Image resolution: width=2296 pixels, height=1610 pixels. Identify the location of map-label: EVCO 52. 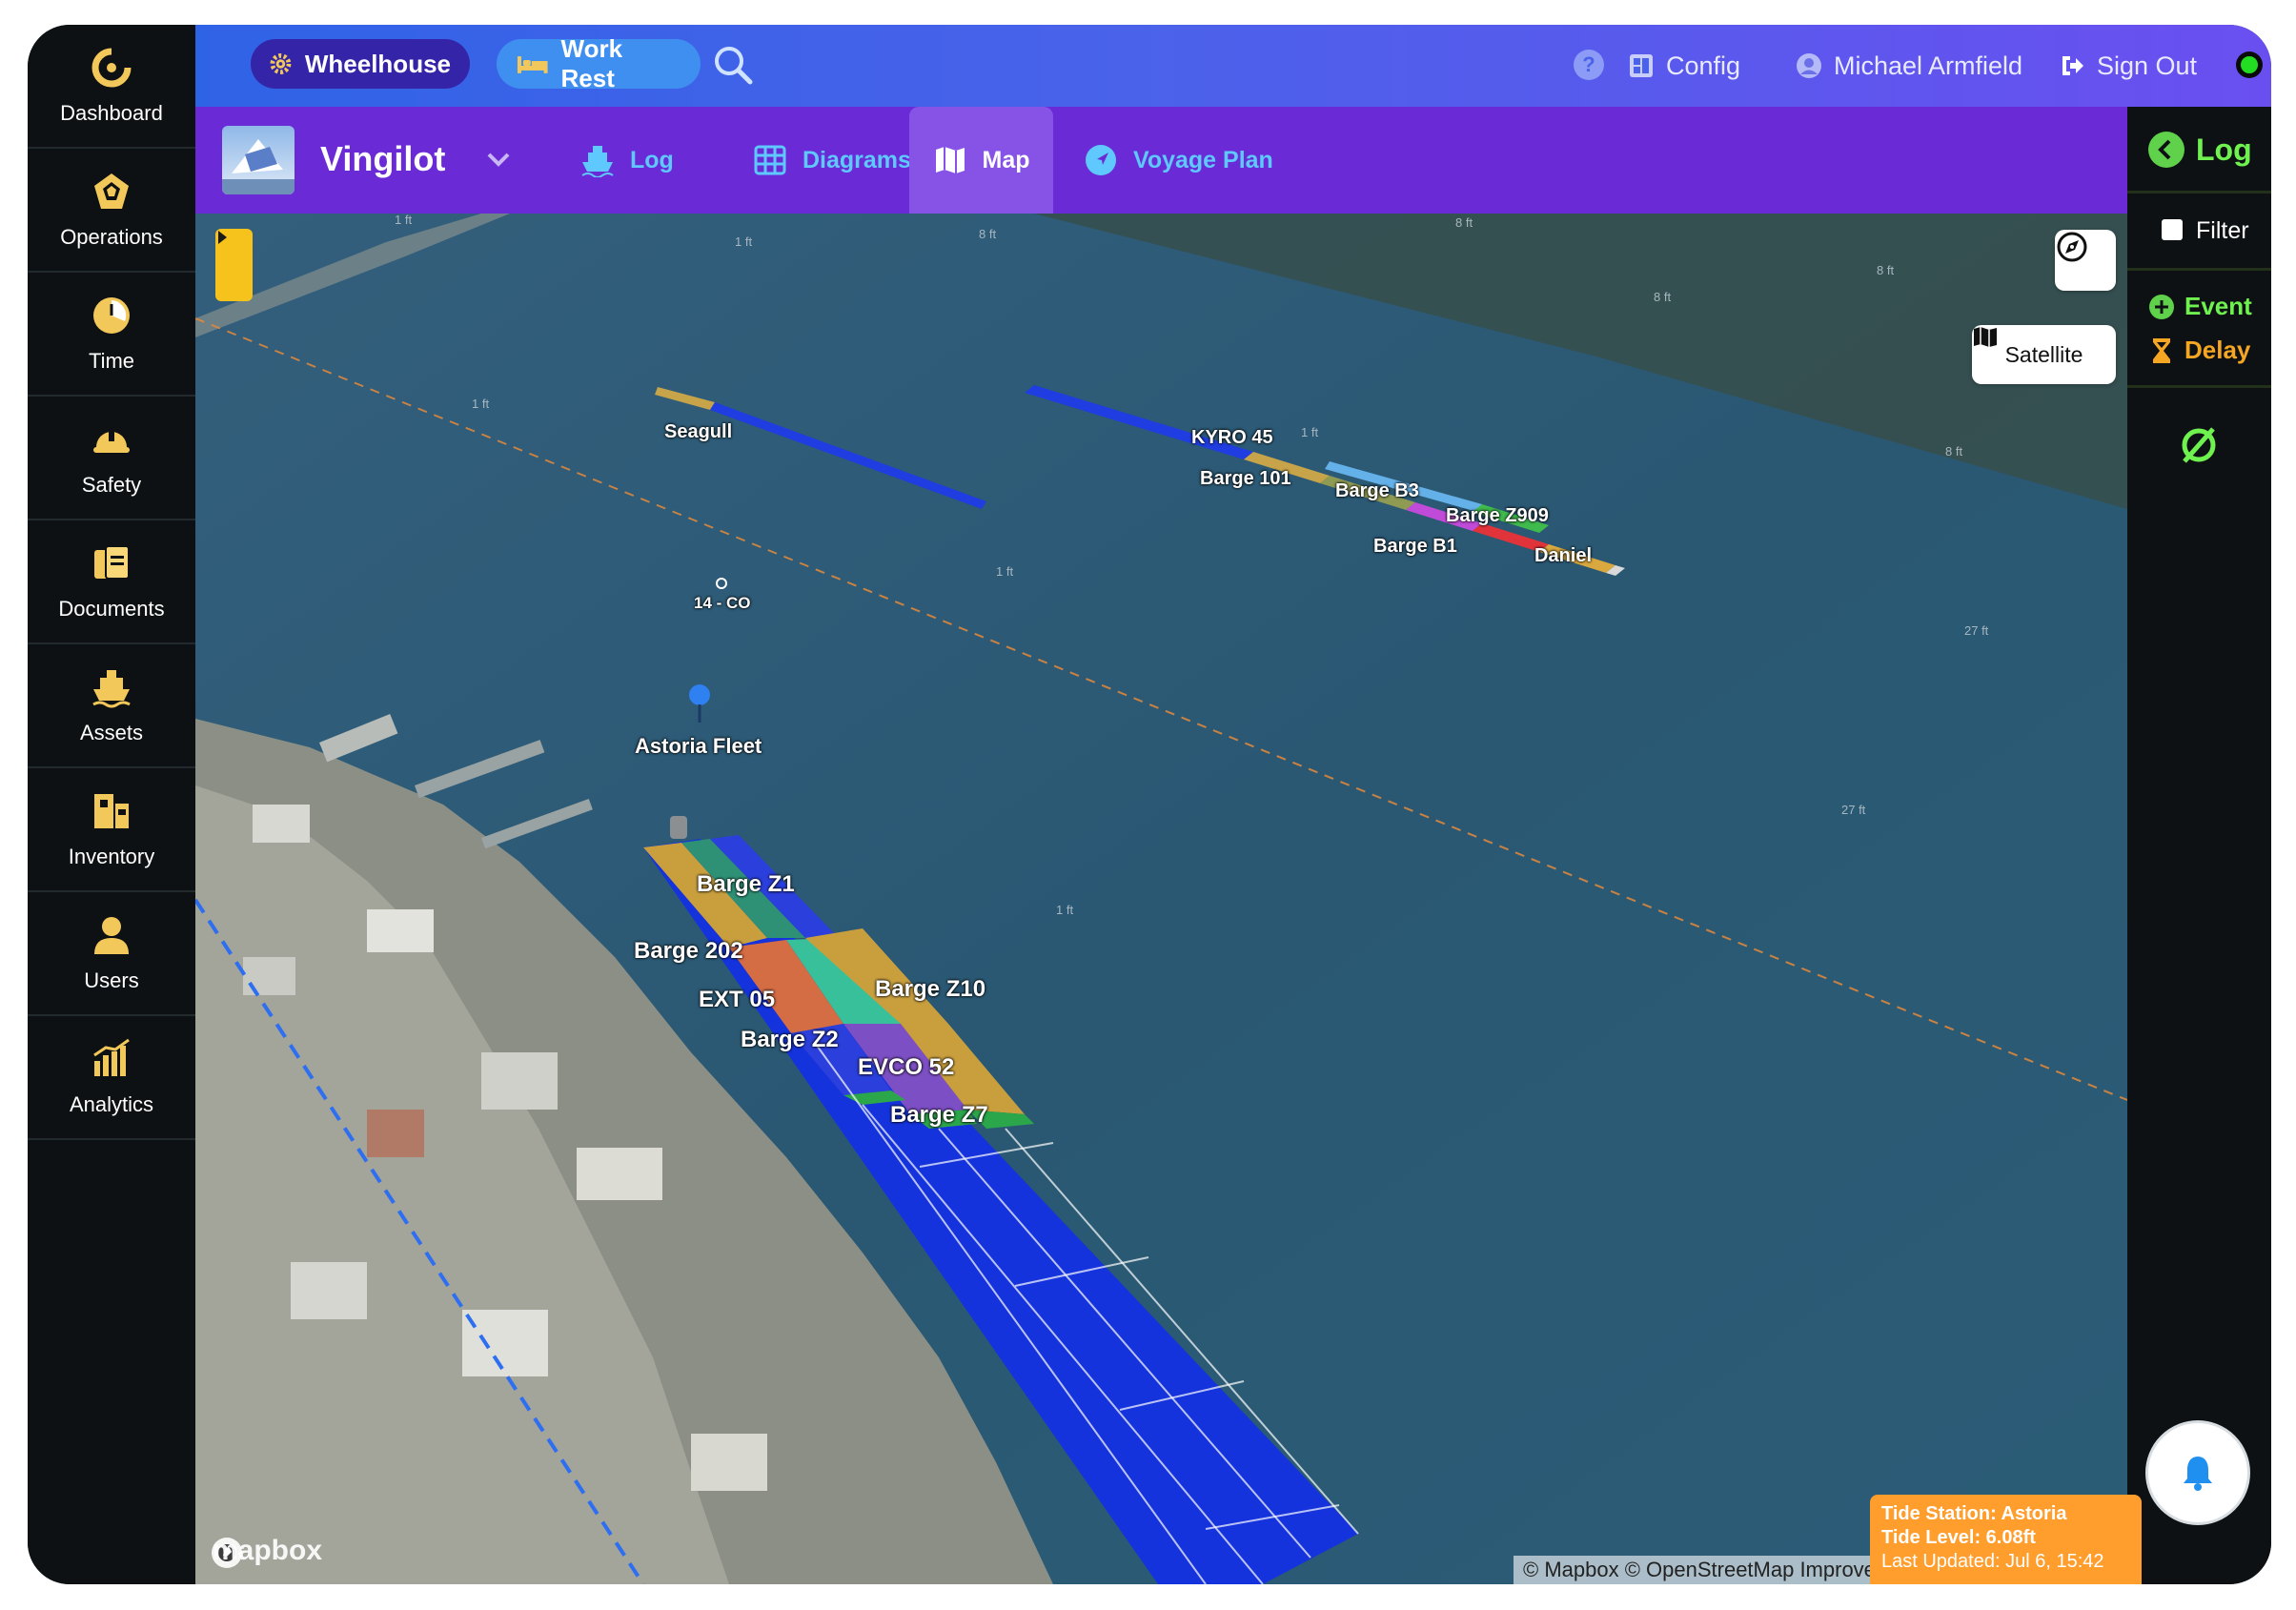
(906, 1067).